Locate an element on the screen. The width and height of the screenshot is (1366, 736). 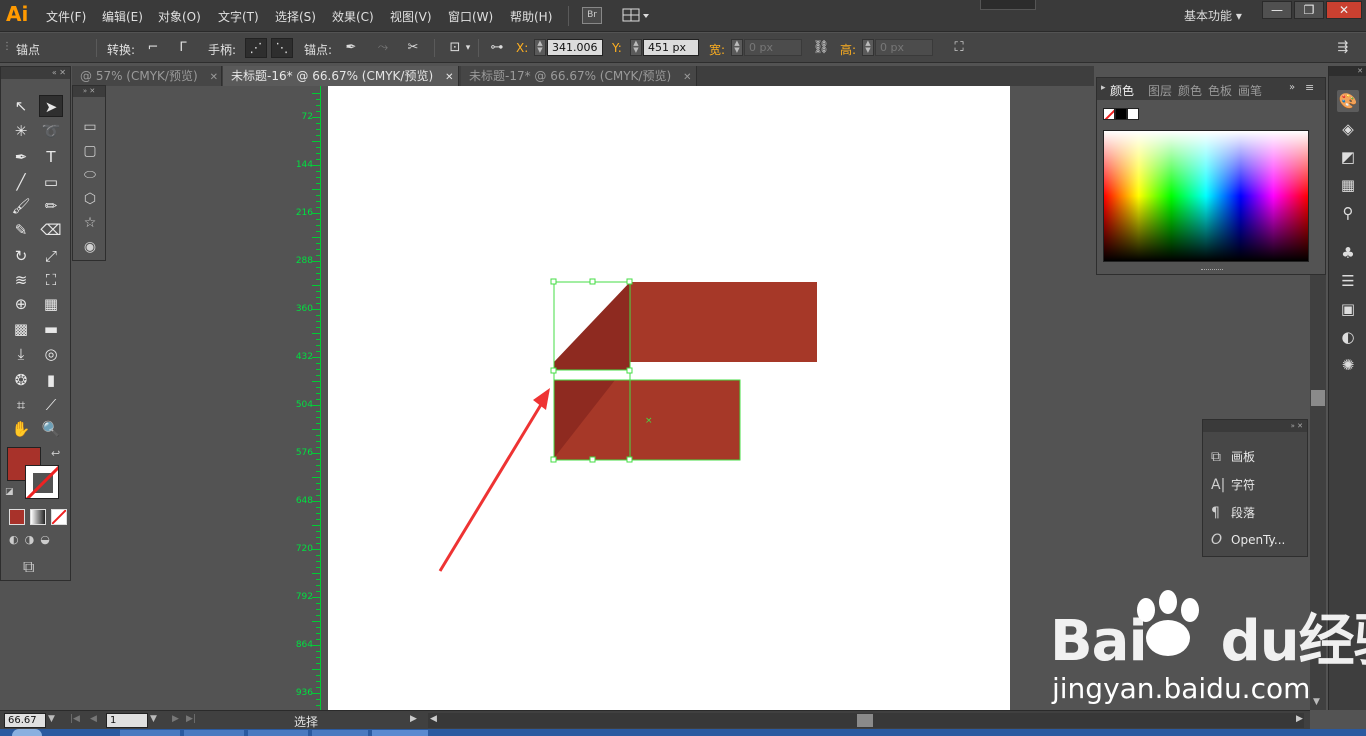
artboard-dropdown-icon: ▼ is located at coordinates (153, 719).